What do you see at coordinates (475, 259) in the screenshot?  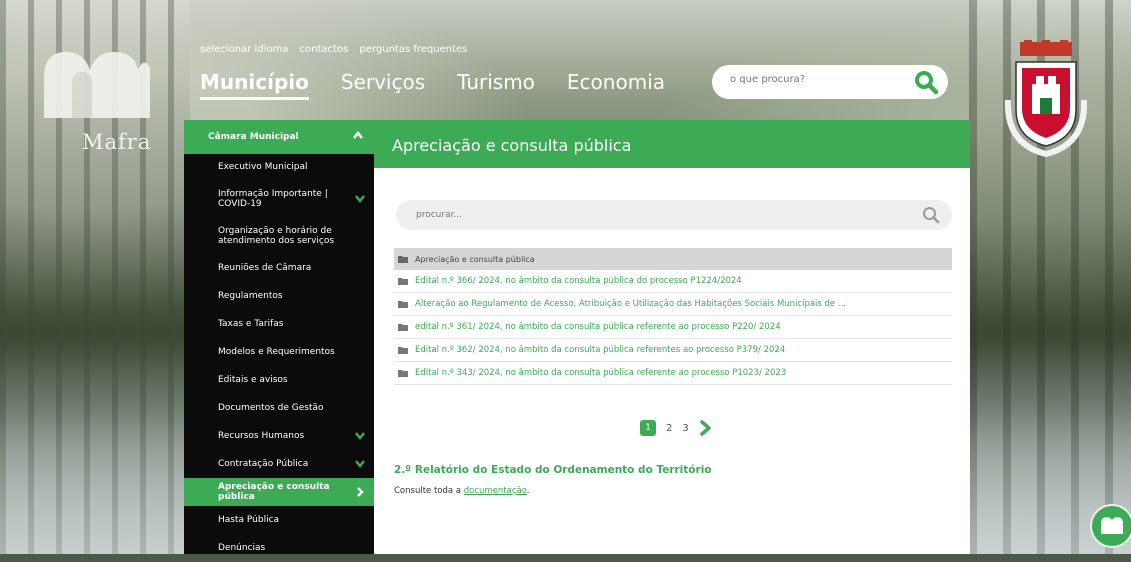 I see `folder-header-label: Apreciação e consulta pública` at bounding box center [475, 259].